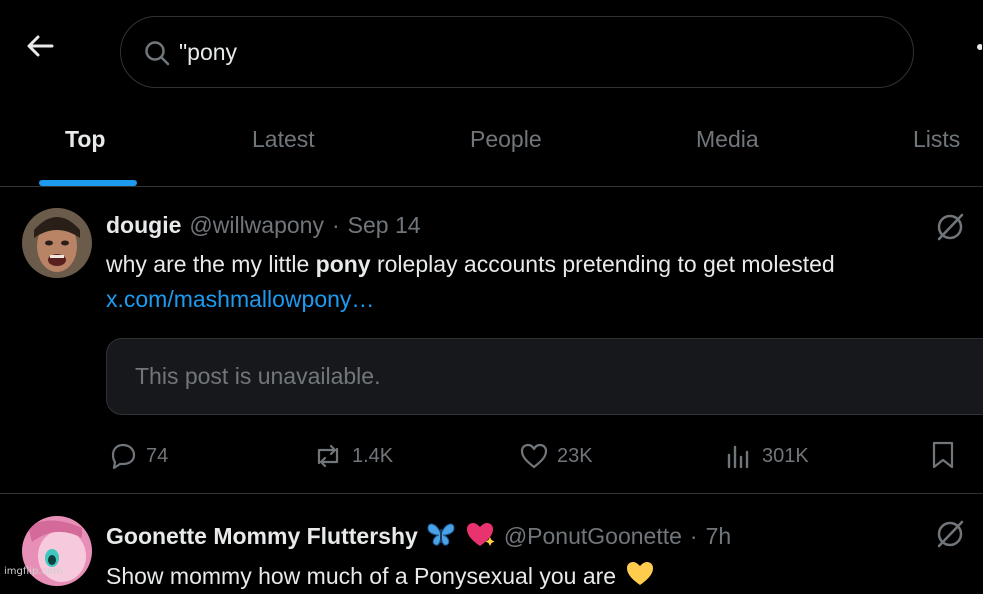 The image size is (983, 594). Describe the element at coordinates (556, 456) in the screenshot. I see `like-button: 23K` at that location.